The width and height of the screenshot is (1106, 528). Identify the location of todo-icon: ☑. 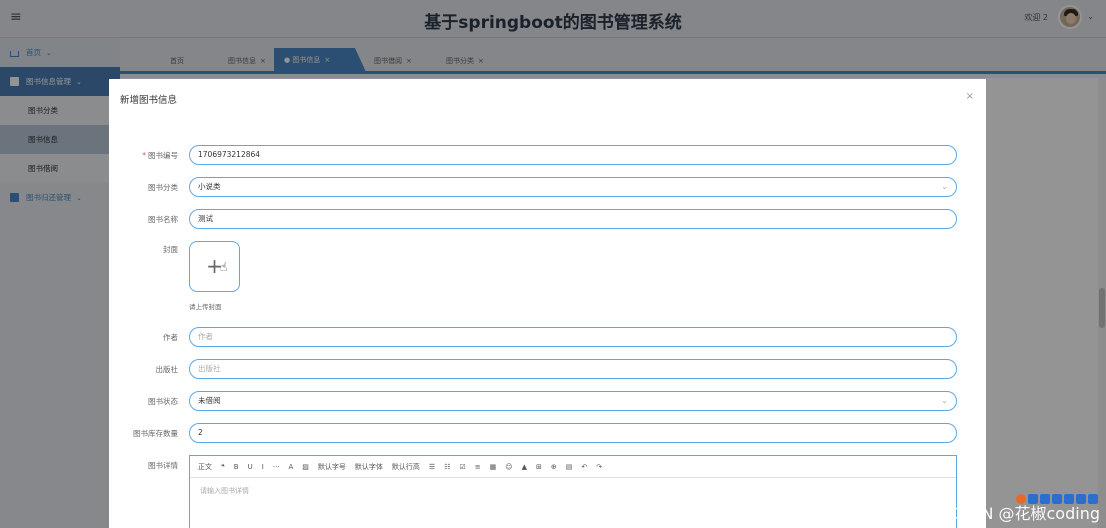
(462, 467).